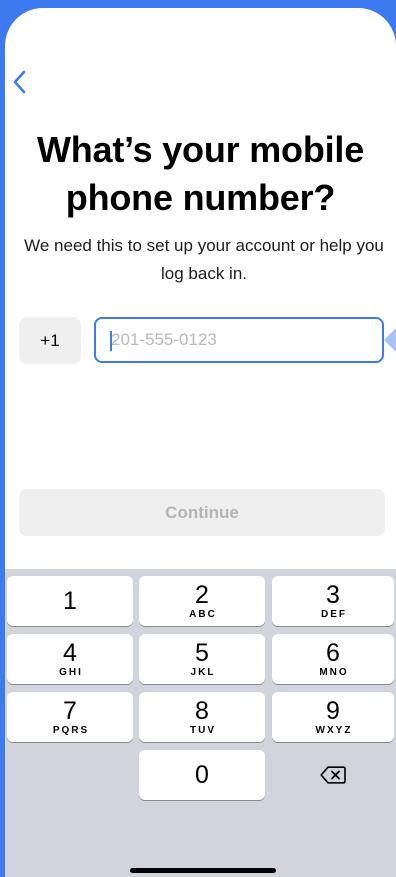 The width and height of the screenshot is (396, 877). Describe the element at coordinates (334, 614) in the screenshot. I see `key-letters: DEF` at that location.